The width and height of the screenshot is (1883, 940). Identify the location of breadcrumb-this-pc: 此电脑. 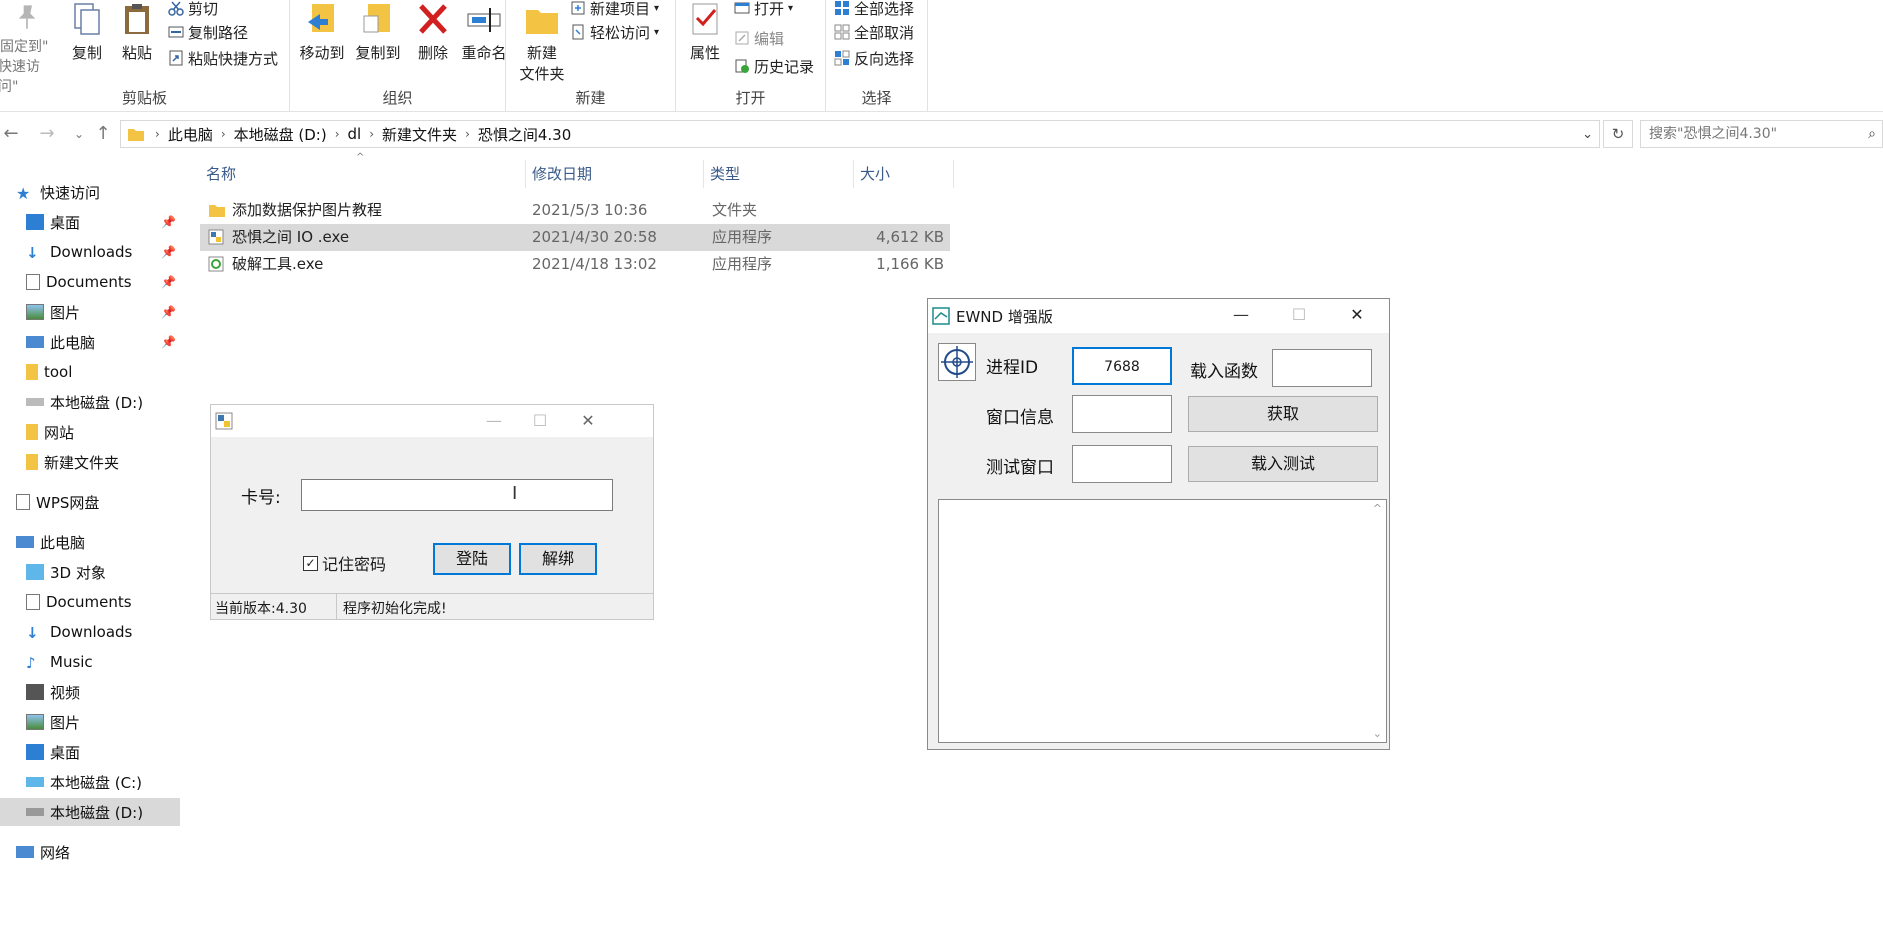
(190, 134).